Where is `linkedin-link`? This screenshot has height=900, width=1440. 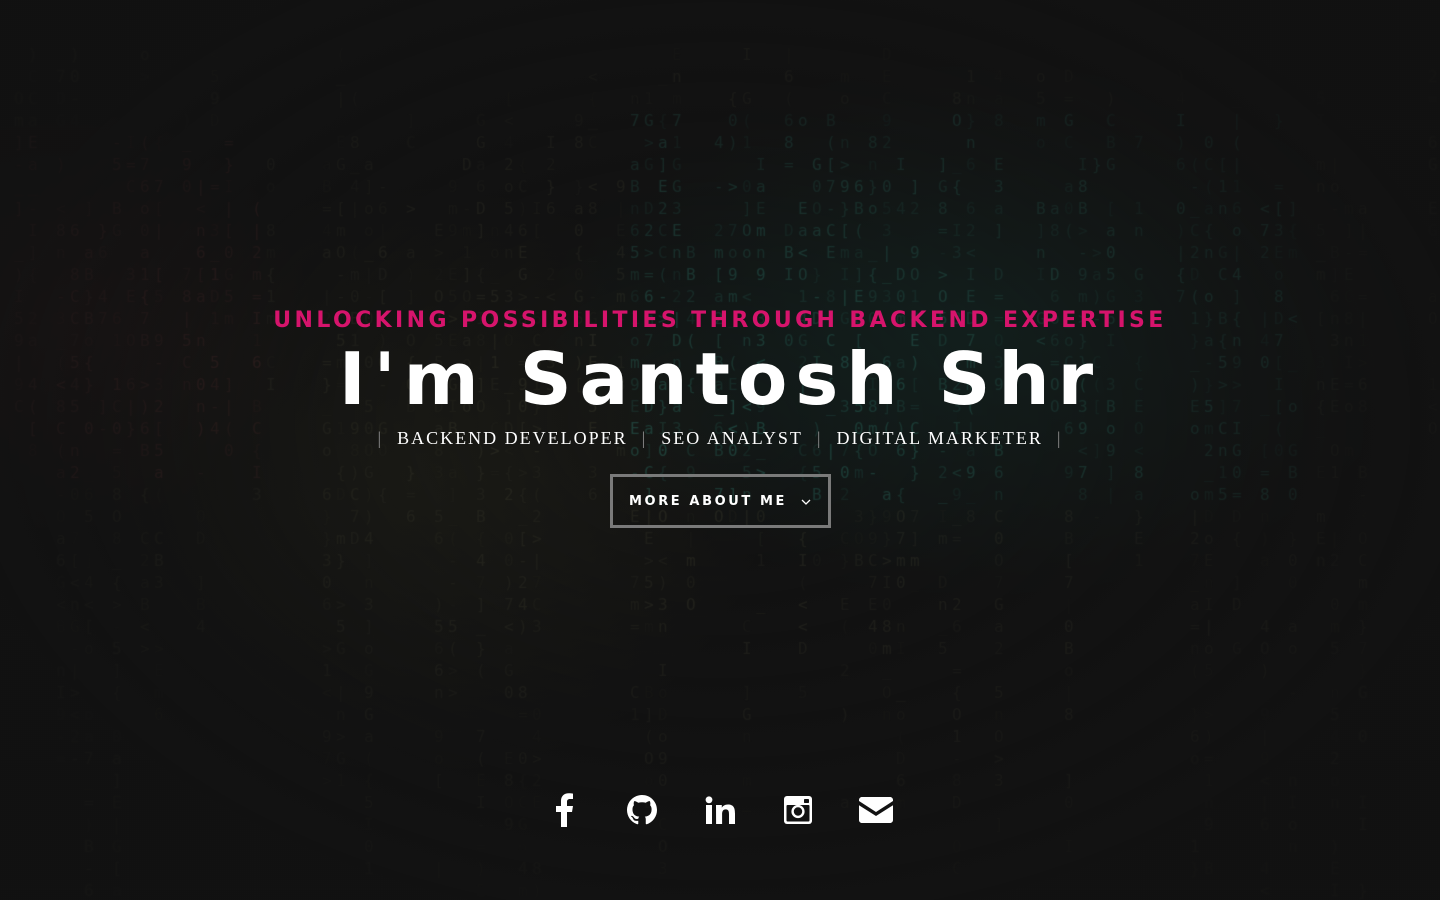 linkedin-link is located at coordinates (720, 810).